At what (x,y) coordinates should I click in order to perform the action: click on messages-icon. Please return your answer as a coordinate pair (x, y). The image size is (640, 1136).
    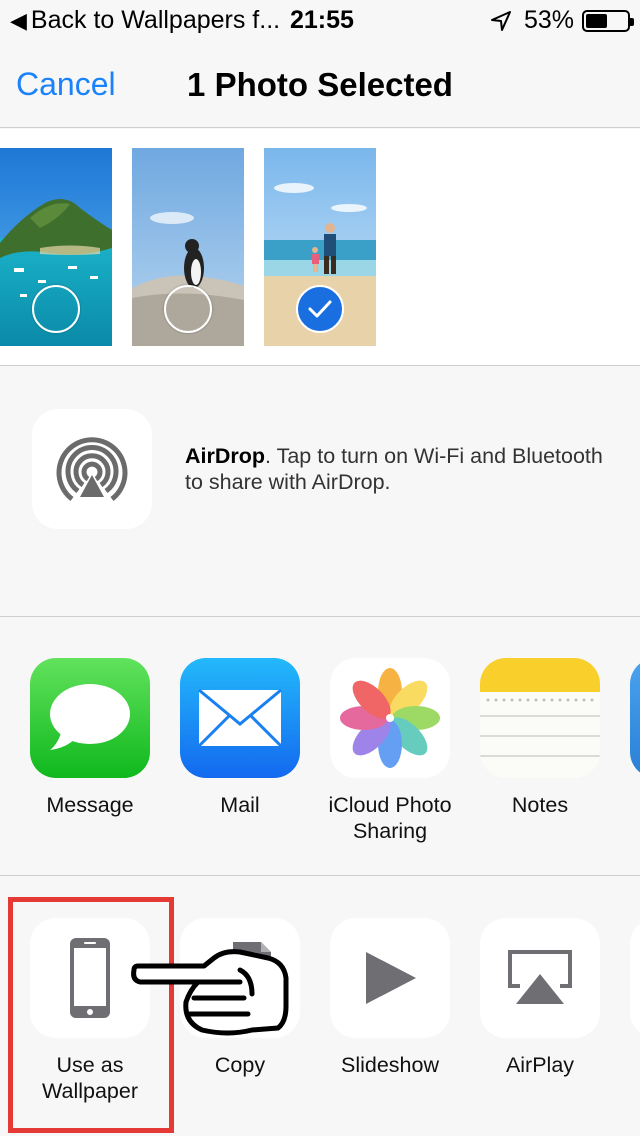
    Looking at the image, I should click on (90, 718).